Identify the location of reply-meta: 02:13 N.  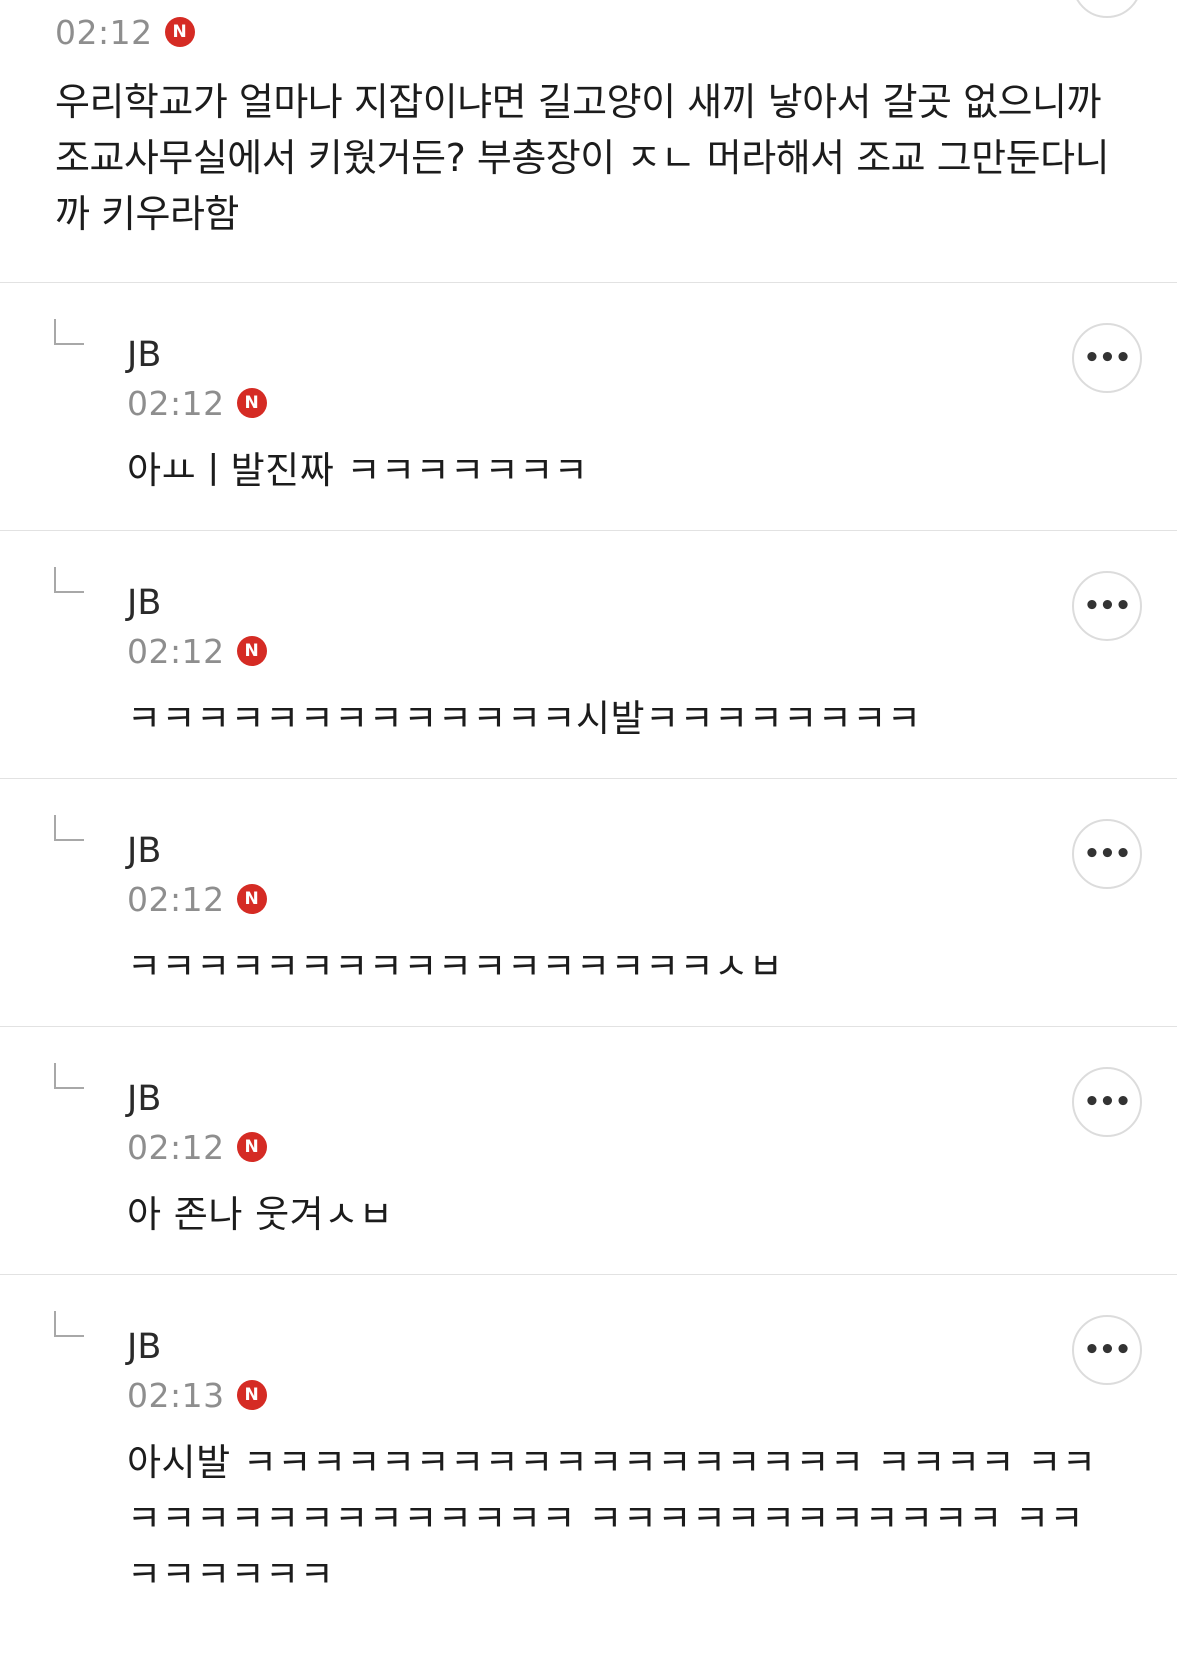
(197, 1395).